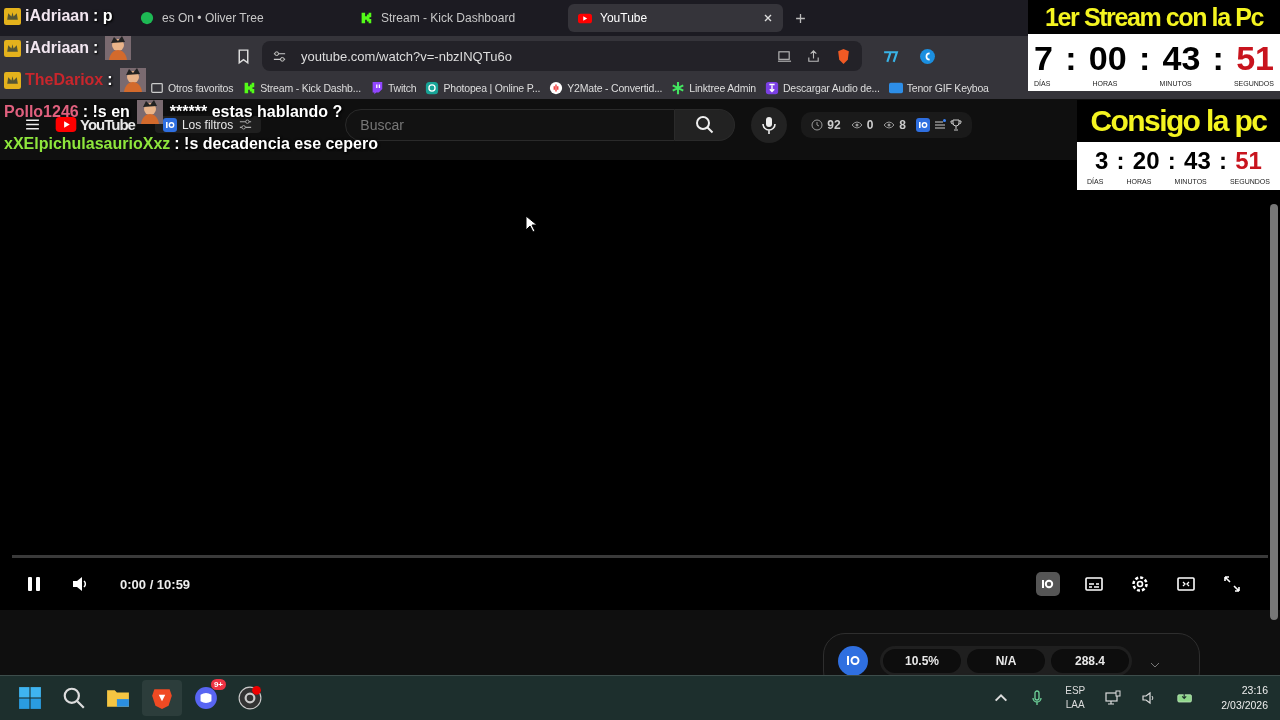 The image size is (1280, 720). I want to click on browser-tab: es On • Oliver Tree, so click(237, 18).